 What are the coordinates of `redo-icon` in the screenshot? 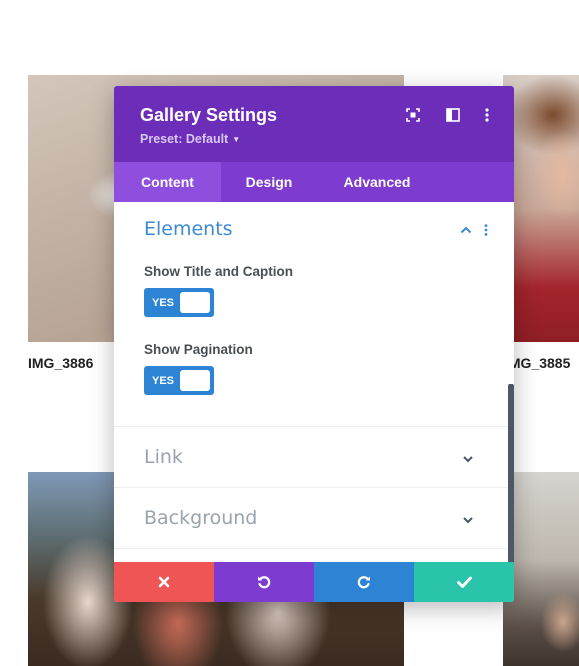 It's located at (363, 582).